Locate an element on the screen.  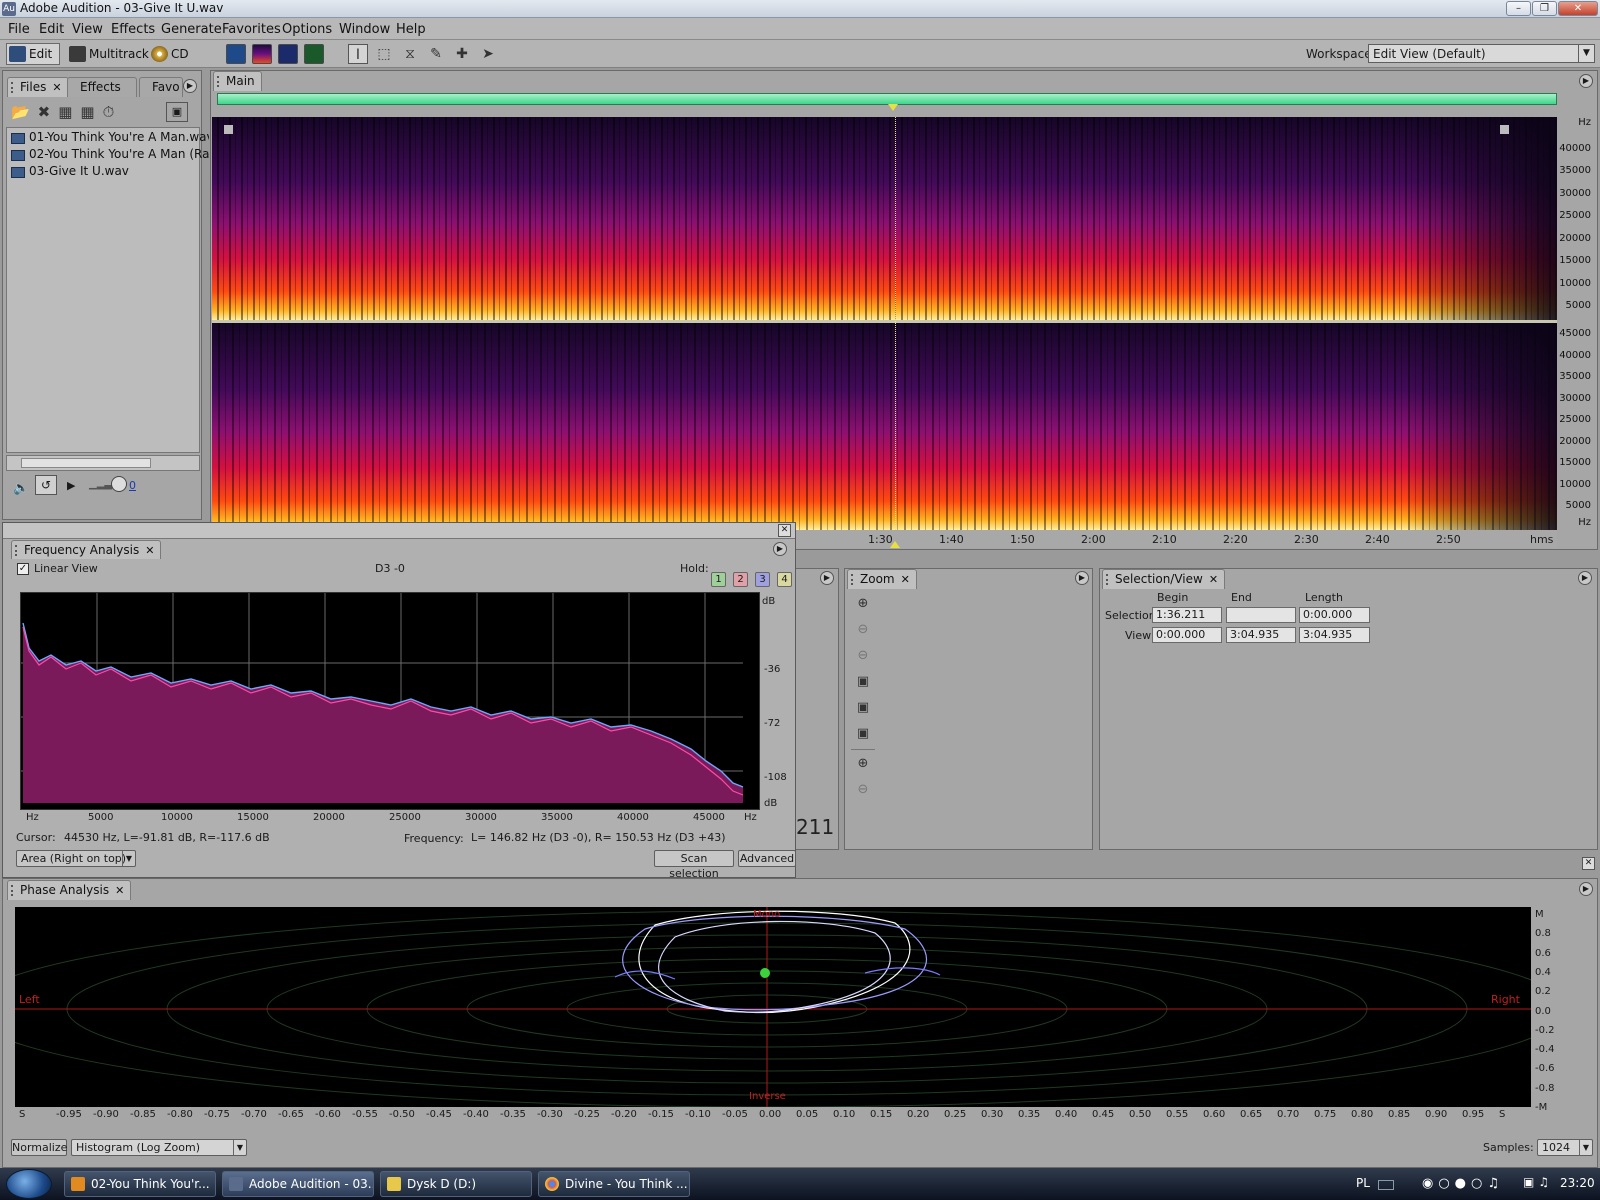
minimize-button: – is located at coordinates (1518, 8).